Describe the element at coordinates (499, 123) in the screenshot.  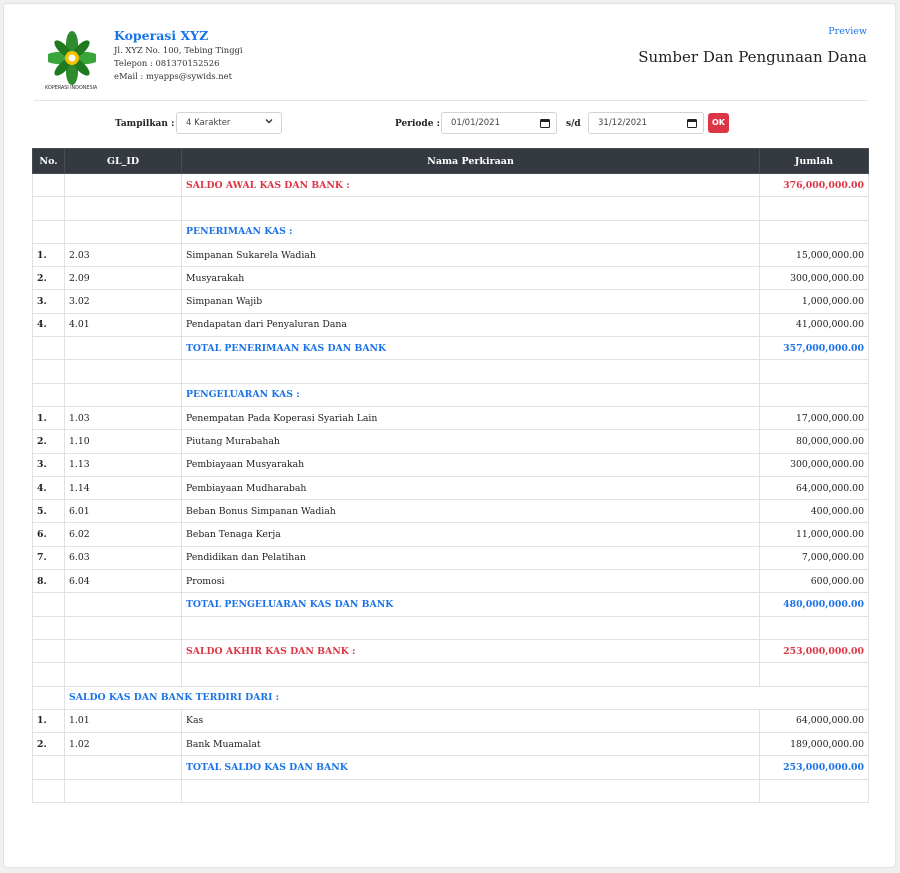
I see `date-from-input: 01/01/2021` at that location.